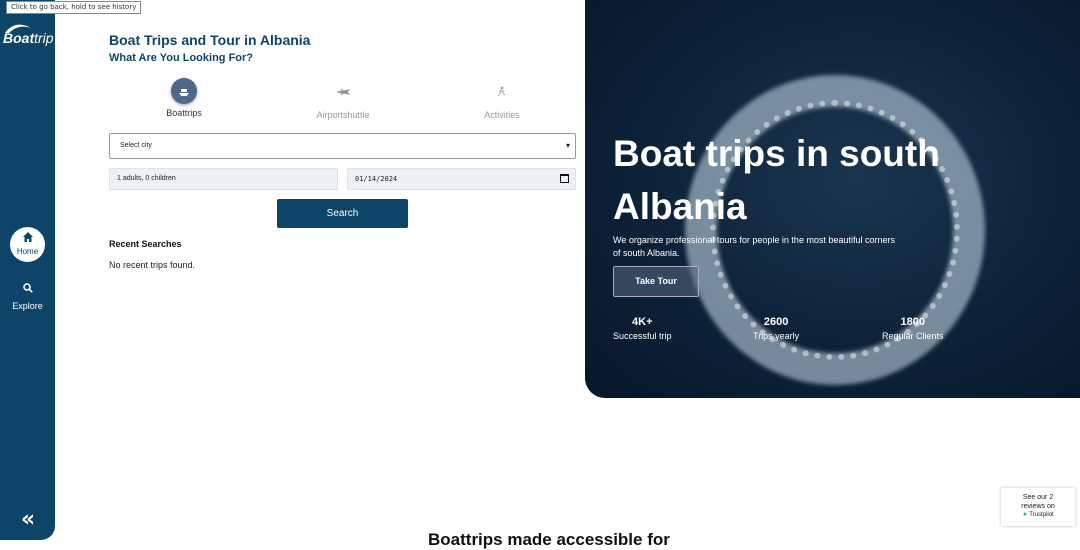 Image resolution: width=1080 pixels, height=550 pixels. What do you see at coordinates (152, 265) in the screenshot?
I see `recent-searches-empty: No recent trips found.` at bounding box center [152, 265].